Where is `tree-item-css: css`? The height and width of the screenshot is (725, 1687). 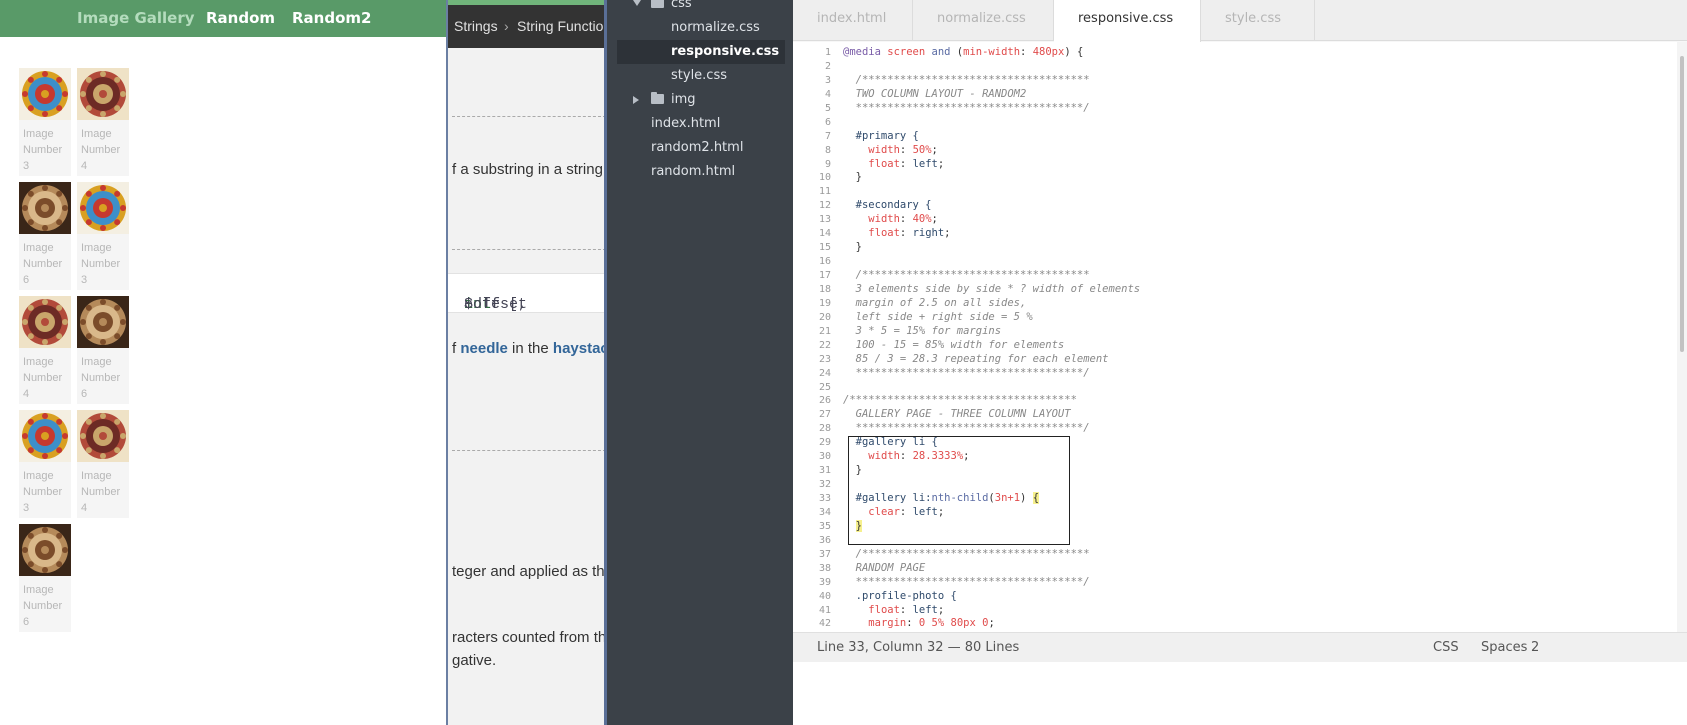
tree-item-css: css is located at coordinates (700, 8).